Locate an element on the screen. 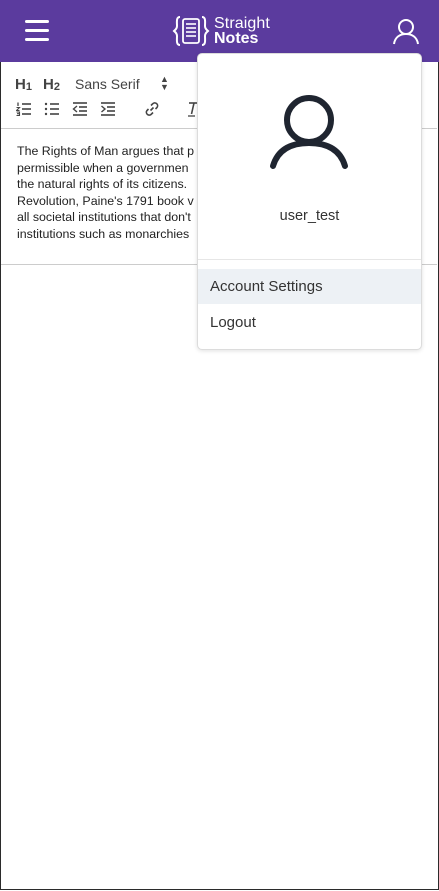 The width and height of the screenshot is (439, 891). curly-braces-note-icon is located at coordinates (191, 31).